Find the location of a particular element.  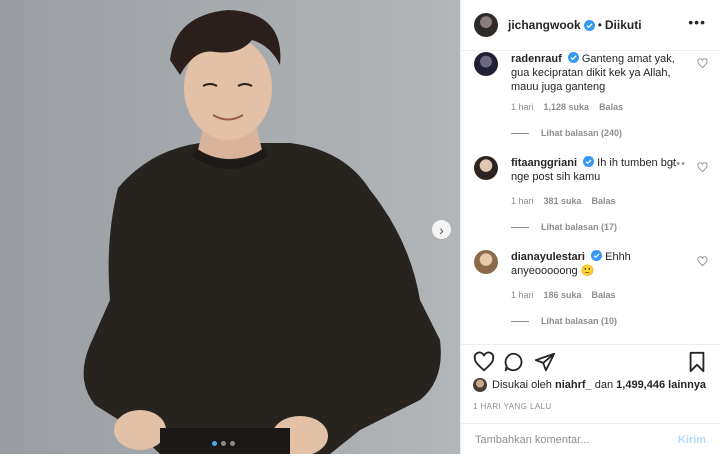

save-bookmark-icon is located at coordinates (697, 362).